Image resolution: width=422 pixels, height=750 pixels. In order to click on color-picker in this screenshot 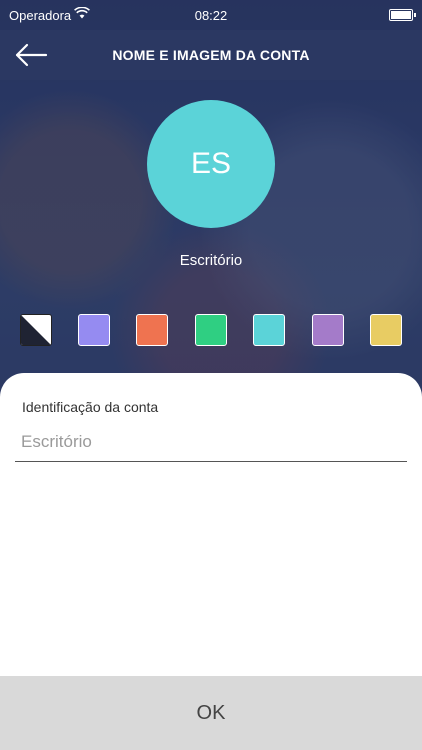, I will do `click(211, 331)`.